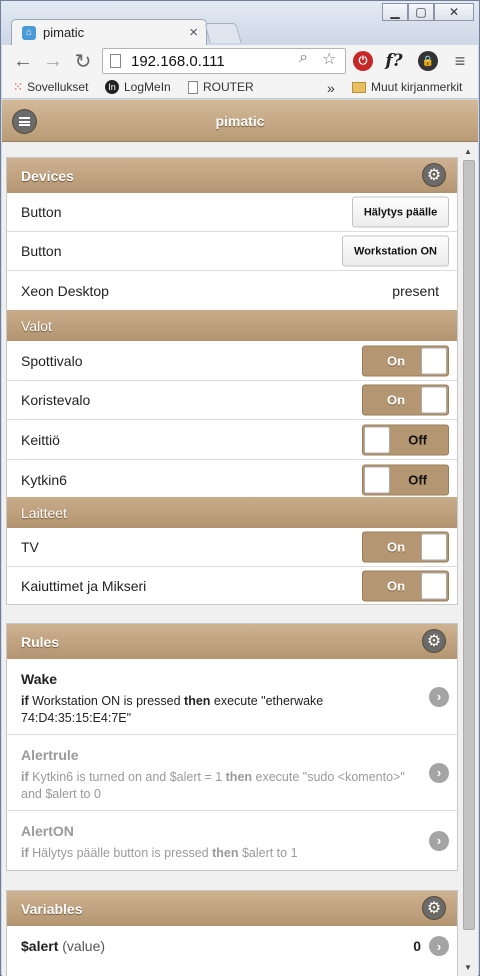 The image size is (480, 976). Describe the element at coordinates (65, 290) in the screenshot. I see `device-label: Xeon Desktop` at that location.